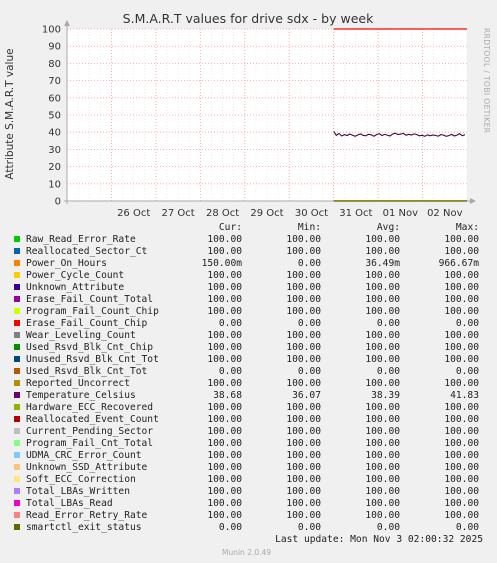 Image resolution: width=497 pixels, height=563 pixels. Describe the element at coordinates (51, 30) in the screenshot. I see `y-tick-label: 100` at that location.